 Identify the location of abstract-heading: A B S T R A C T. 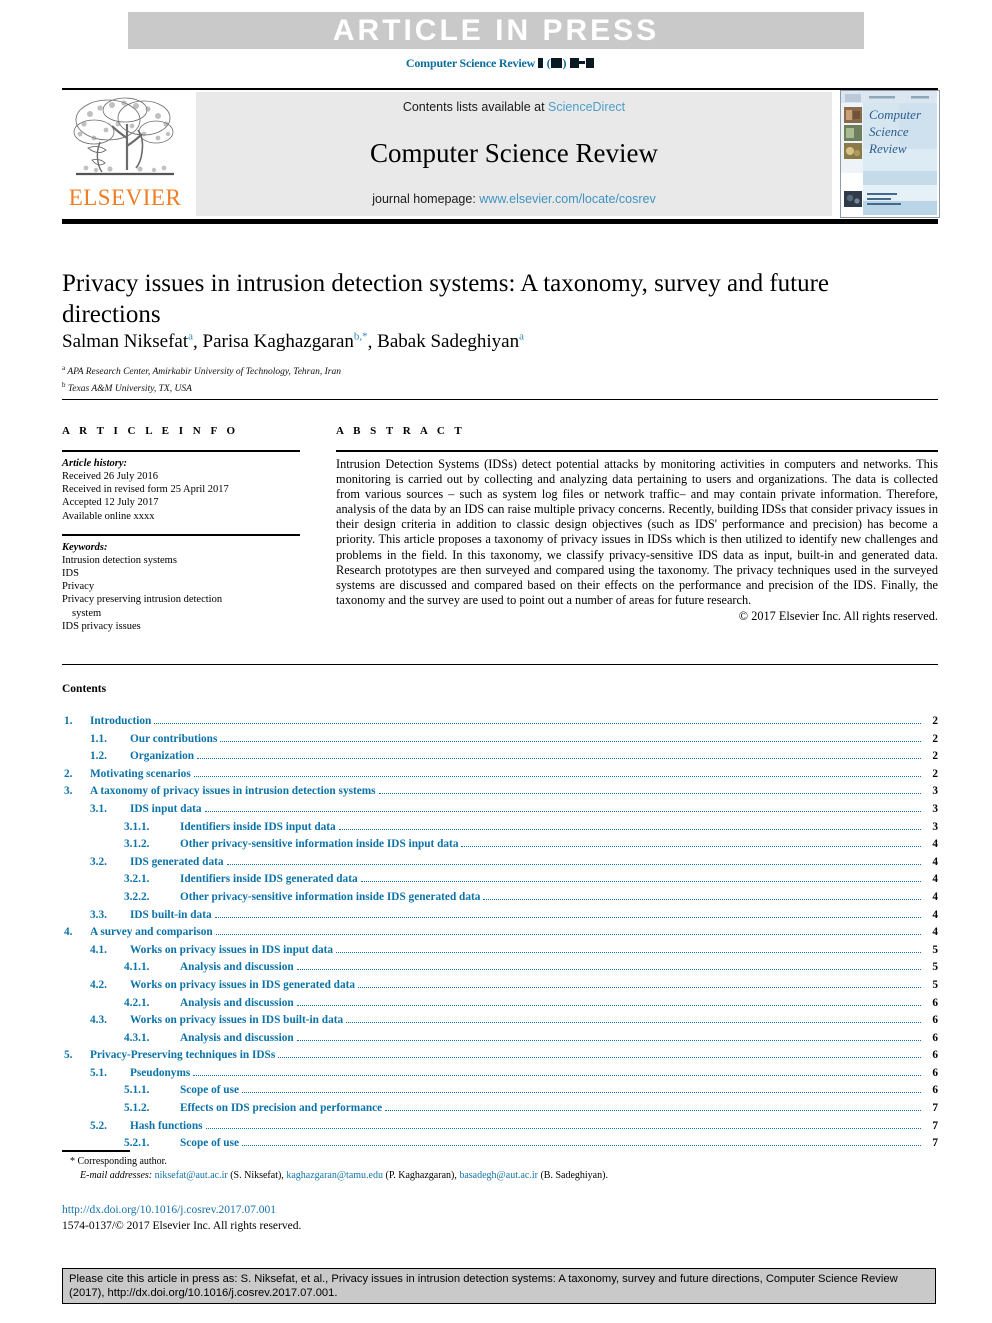
(401, 431).